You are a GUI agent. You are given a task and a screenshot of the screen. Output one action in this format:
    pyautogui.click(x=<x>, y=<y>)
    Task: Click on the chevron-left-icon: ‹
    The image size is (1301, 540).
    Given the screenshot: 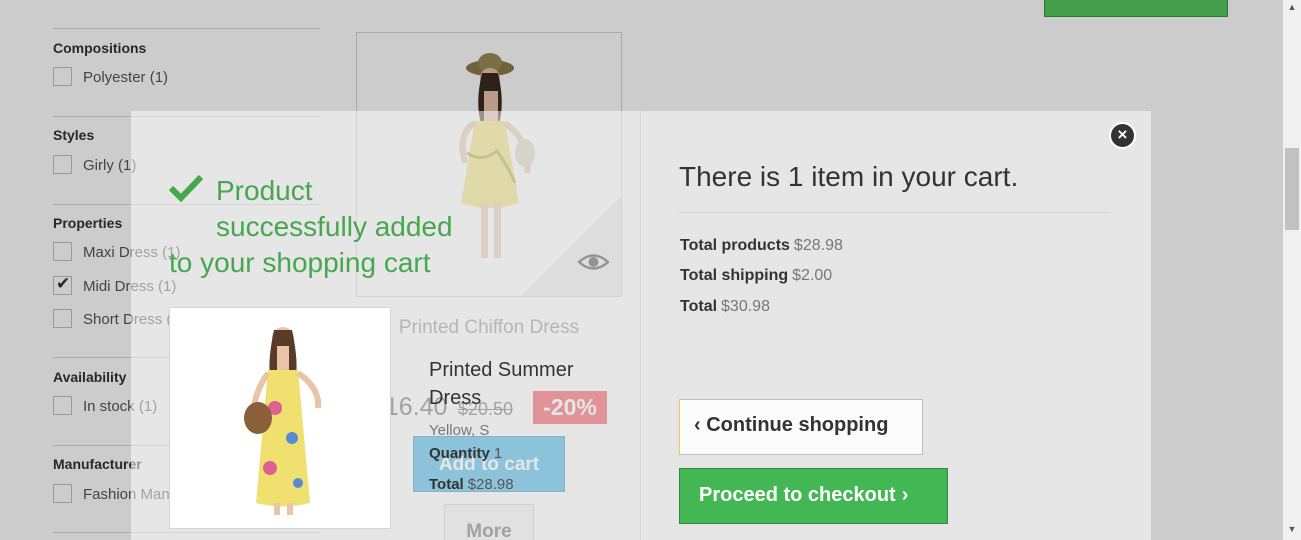 What is the action you would take?
    pyautogui.click(x=697, y=425)
    